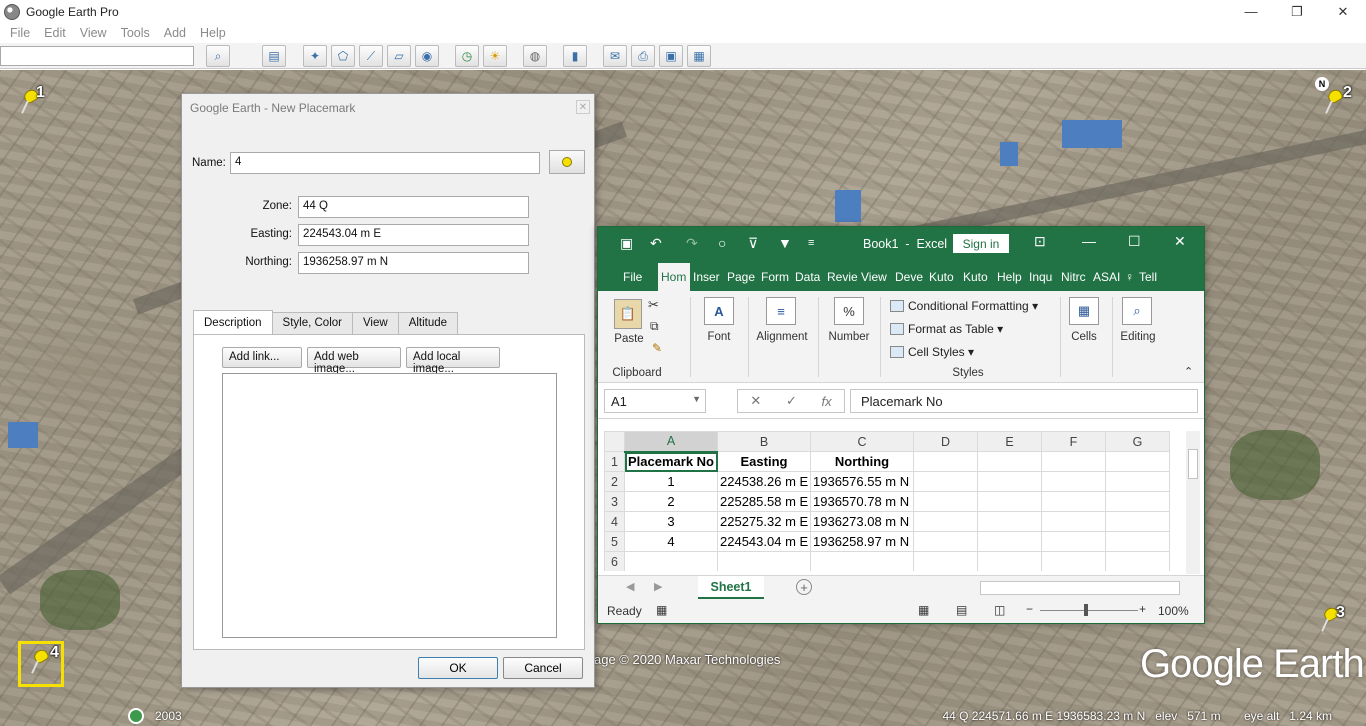 The image size is (1366, 726). Describe the element at coordinates (135, 33) in the screenshot. I see `menu-tools: Tools` at that location.